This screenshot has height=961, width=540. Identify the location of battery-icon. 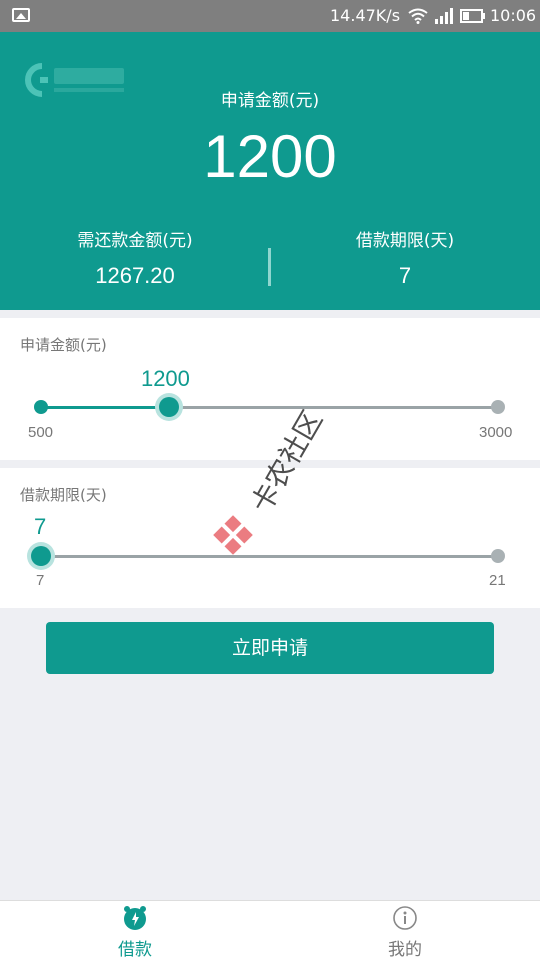
(472, 16).